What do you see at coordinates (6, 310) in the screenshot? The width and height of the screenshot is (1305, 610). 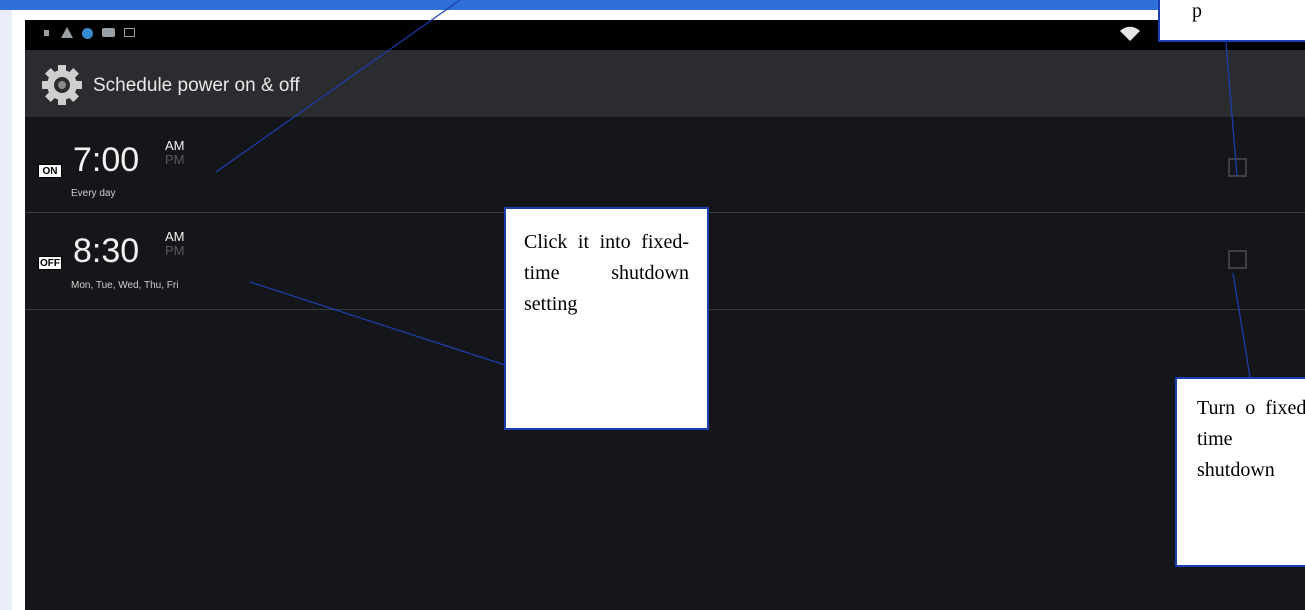 I see `document-left-strip` at bounding box center [6, 310].